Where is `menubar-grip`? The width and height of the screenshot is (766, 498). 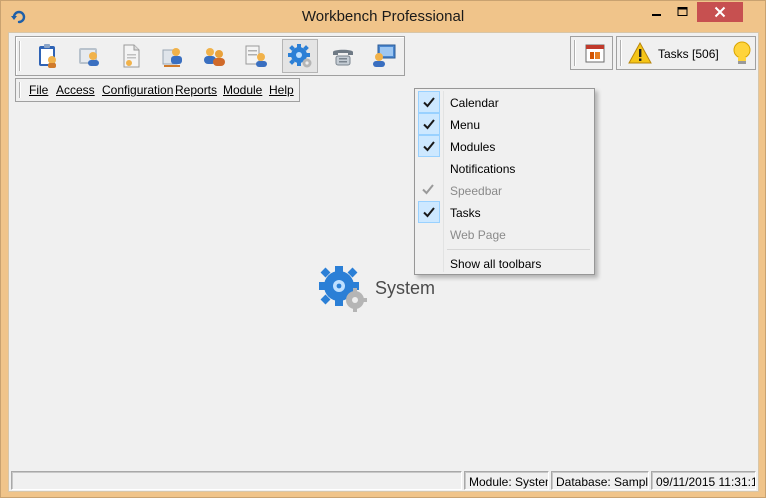
menubar-grip is located at coordinates (20, 90).